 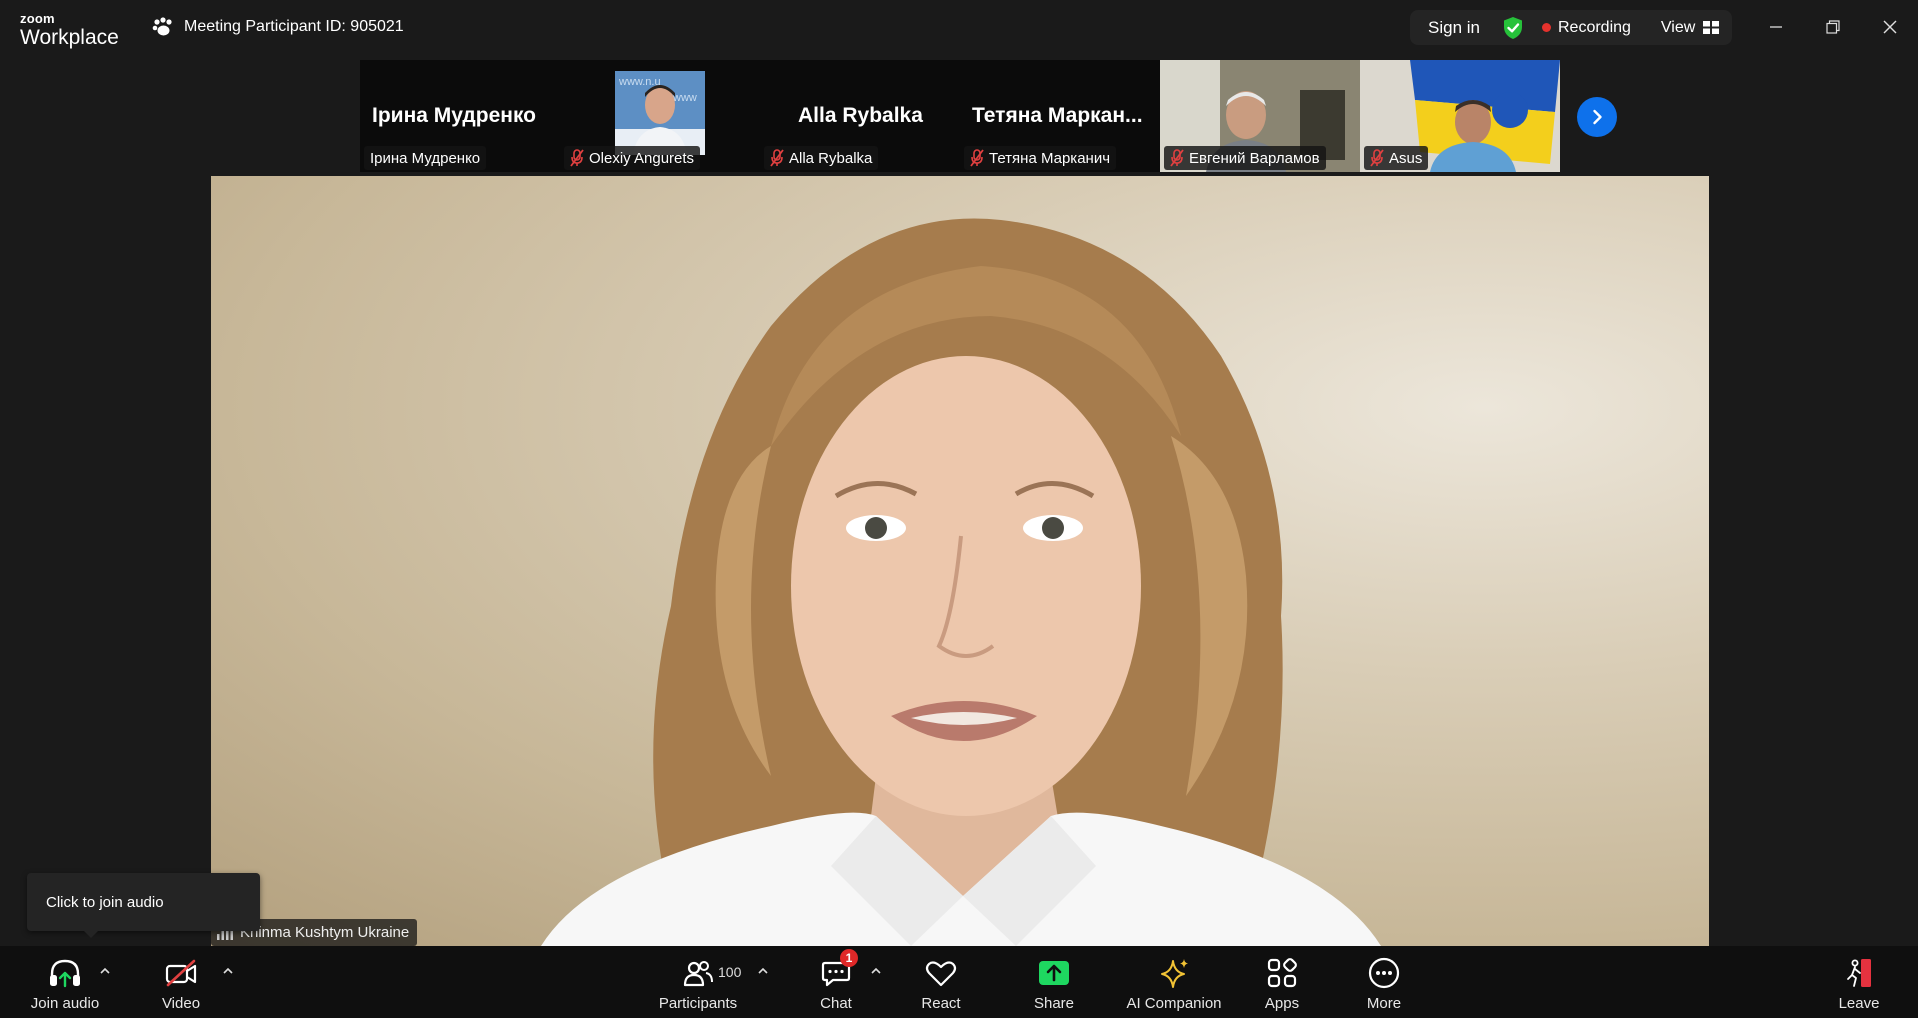 I want to click on paw-icon, so click(x=162, y=26).